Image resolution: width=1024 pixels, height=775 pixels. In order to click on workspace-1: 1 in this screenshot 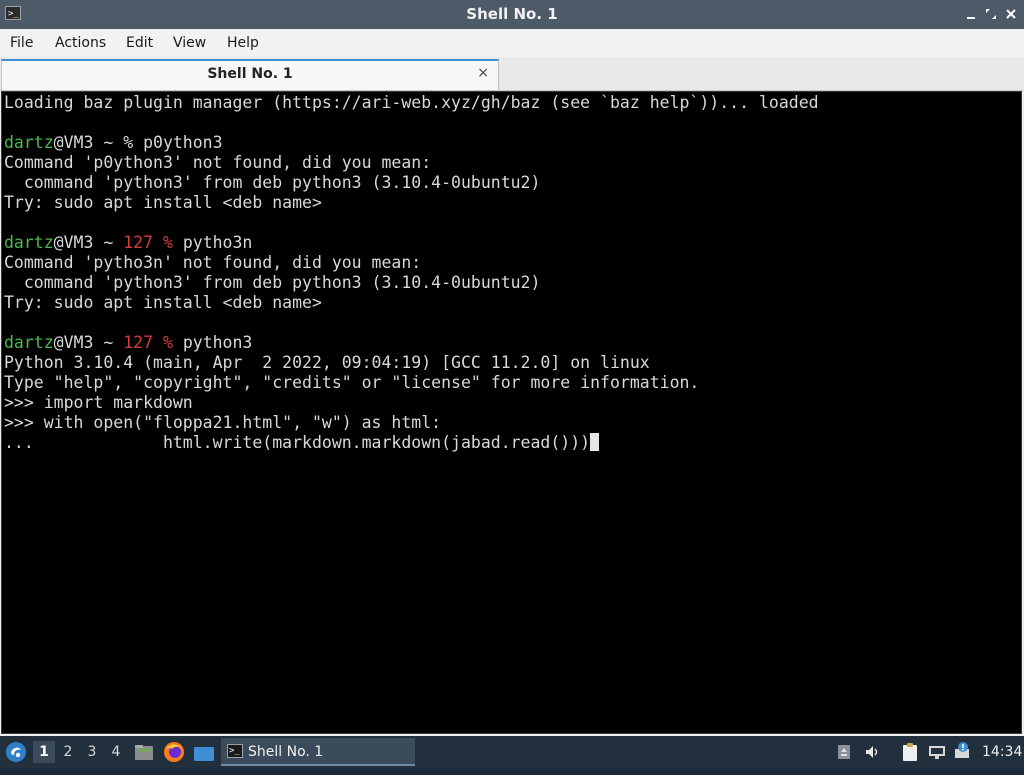, I will do `click(44, 752)`.